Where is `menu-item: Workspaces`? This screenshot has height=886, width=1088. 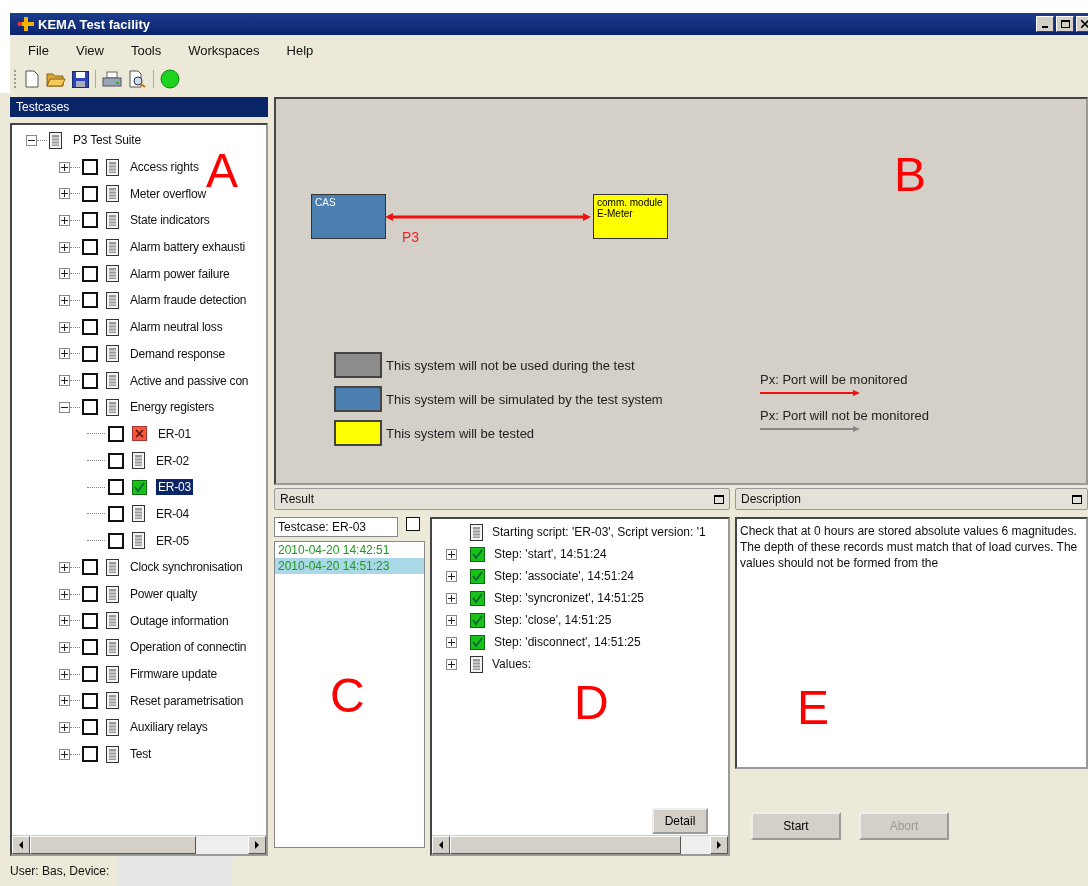 menu-item: Workspaces is located at coordinates (224, 50).